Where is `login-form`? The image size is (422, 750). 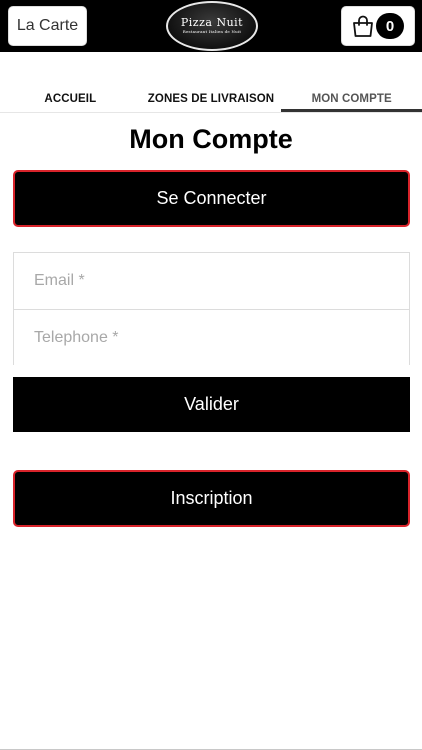 login-form is located at coordinates (211, 308).